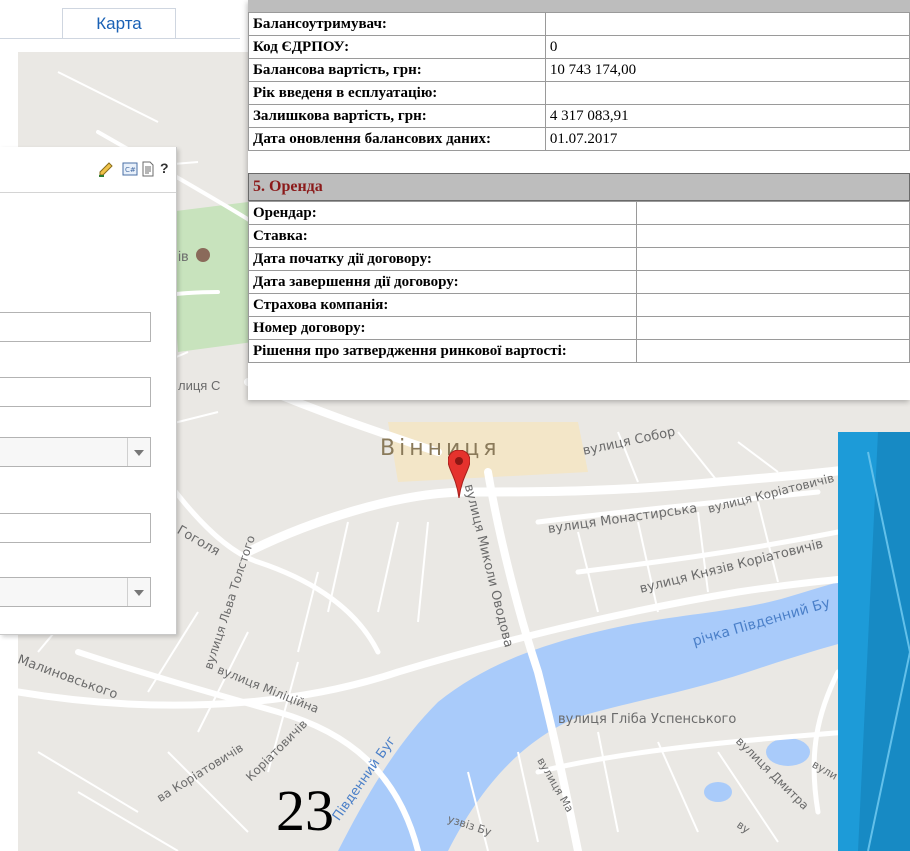 The height and width of the screenshot is (851, 910). I want to click on balance-row: Балансова вартість, грн: 10 743 174,00, so click(579, 70).